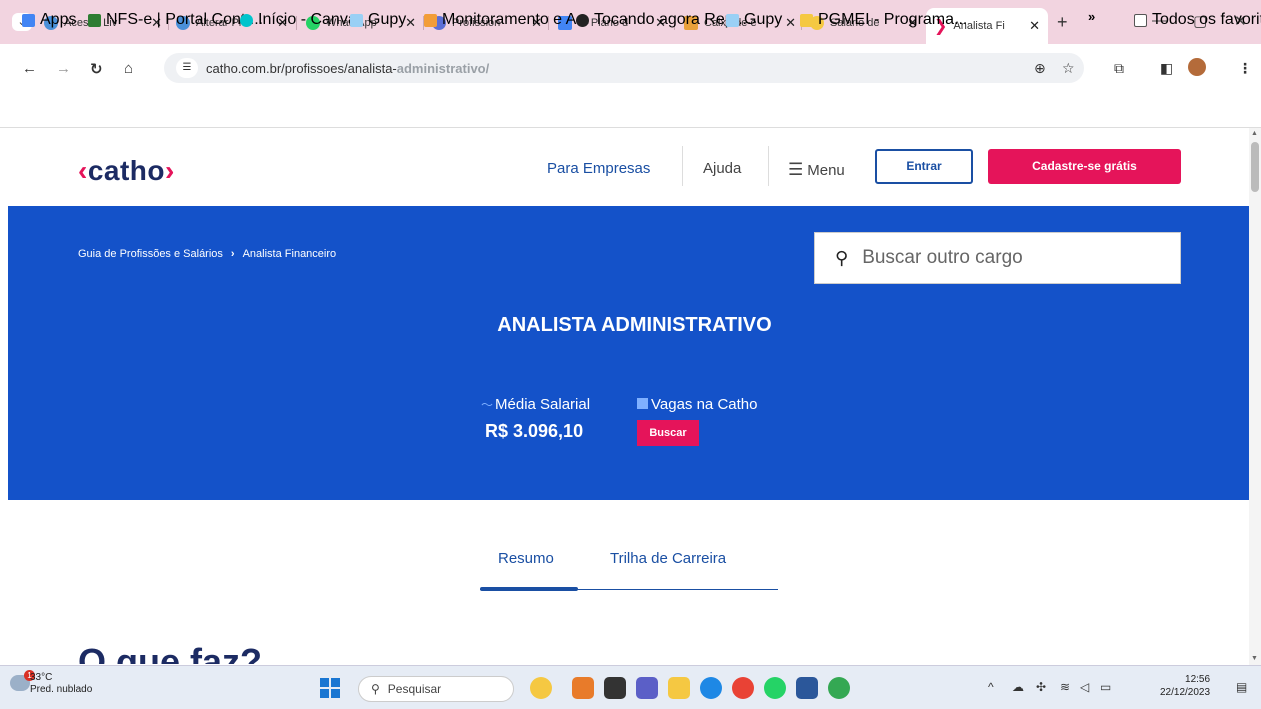 This screenshot has width=1261, height=709. What do you see at coordinates (289, 254) in the screenshot?
I see `breadcrumb-current: Analista Financeiro` at bounding box center [289, 254].